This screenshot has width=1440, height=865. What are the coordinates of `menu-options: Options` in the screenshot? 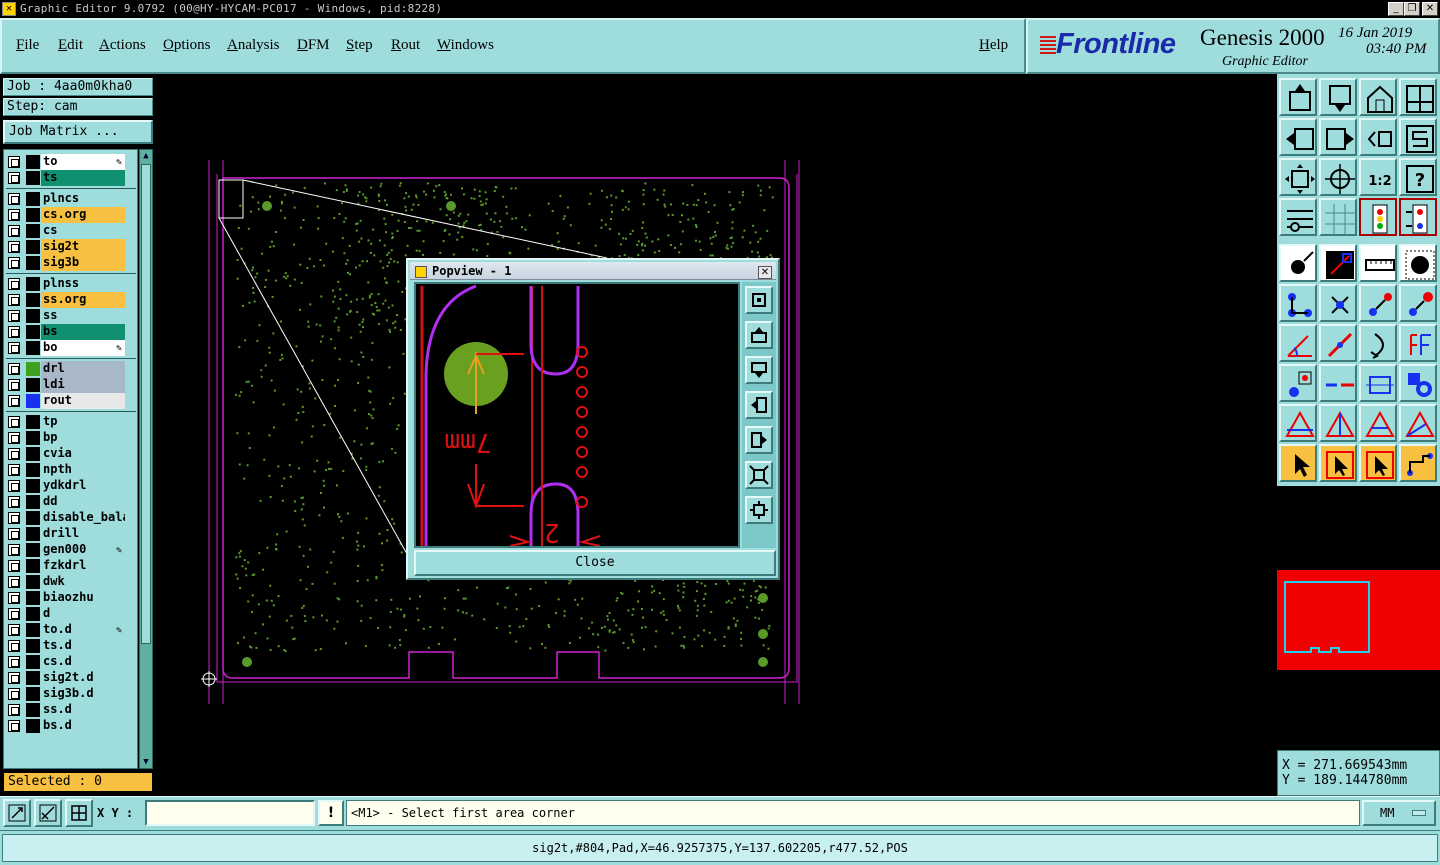 It's located at (187, 45).